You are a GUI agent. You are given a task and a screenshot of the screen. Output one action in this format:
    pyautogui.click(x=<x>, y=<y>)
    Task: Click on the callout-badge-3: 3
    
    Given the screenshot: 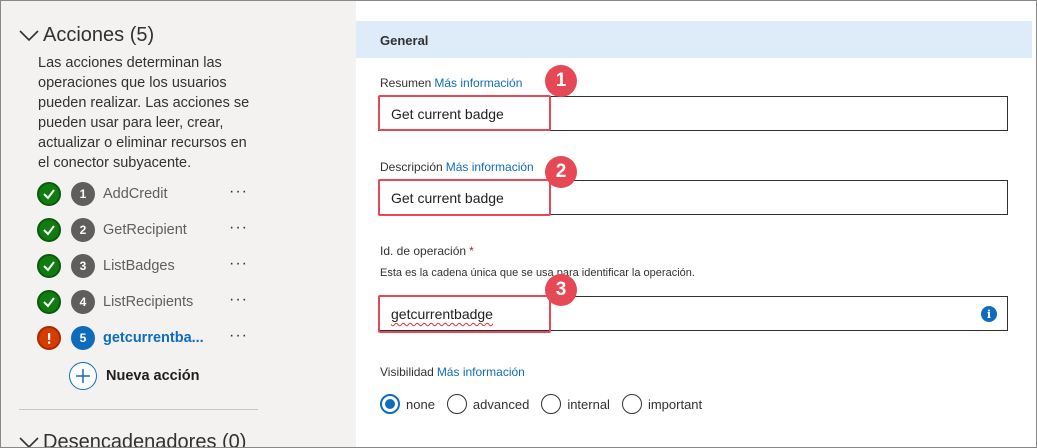 What is the action you would take?
    pyautogui.click(x=561, y=290)
    